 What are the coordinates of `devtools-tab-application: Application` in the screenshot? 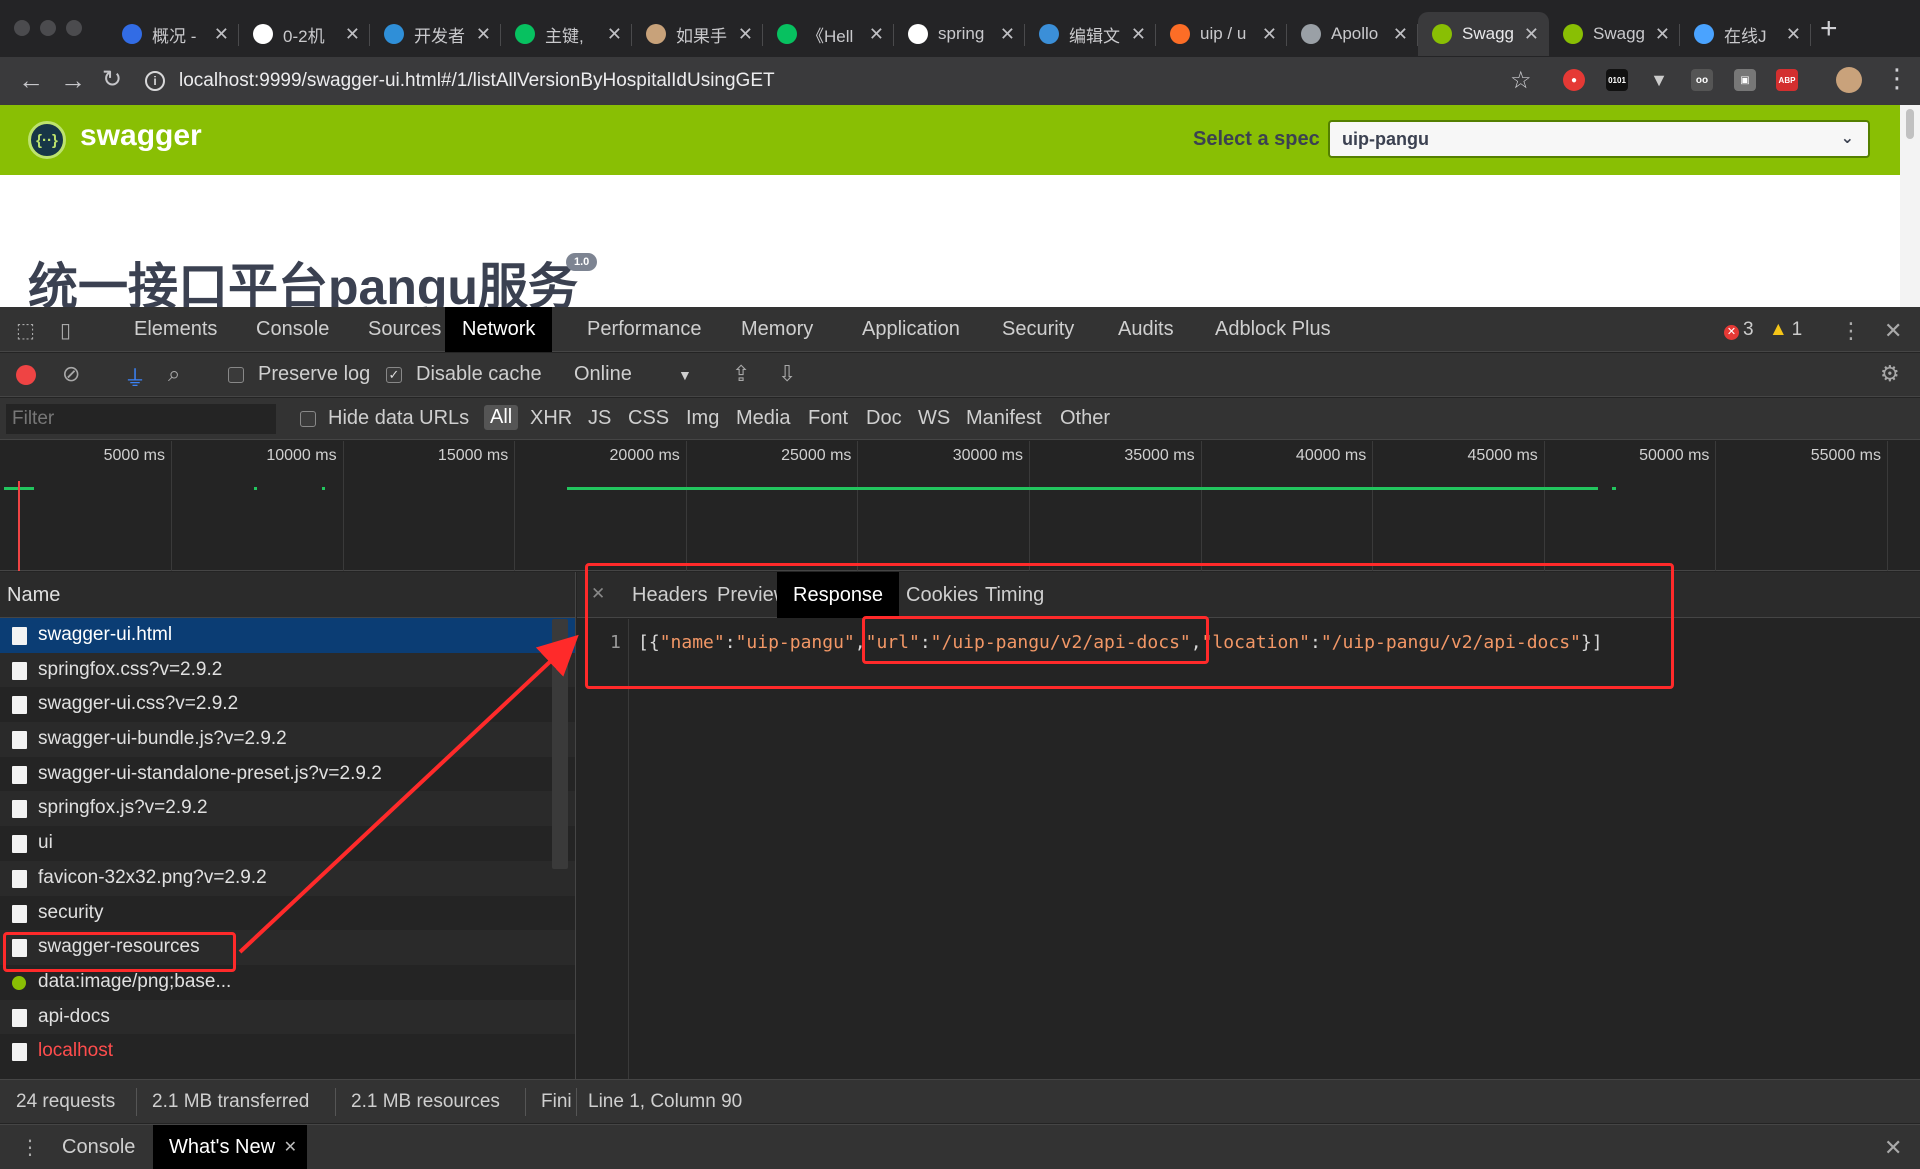 It's located at (911, 329).